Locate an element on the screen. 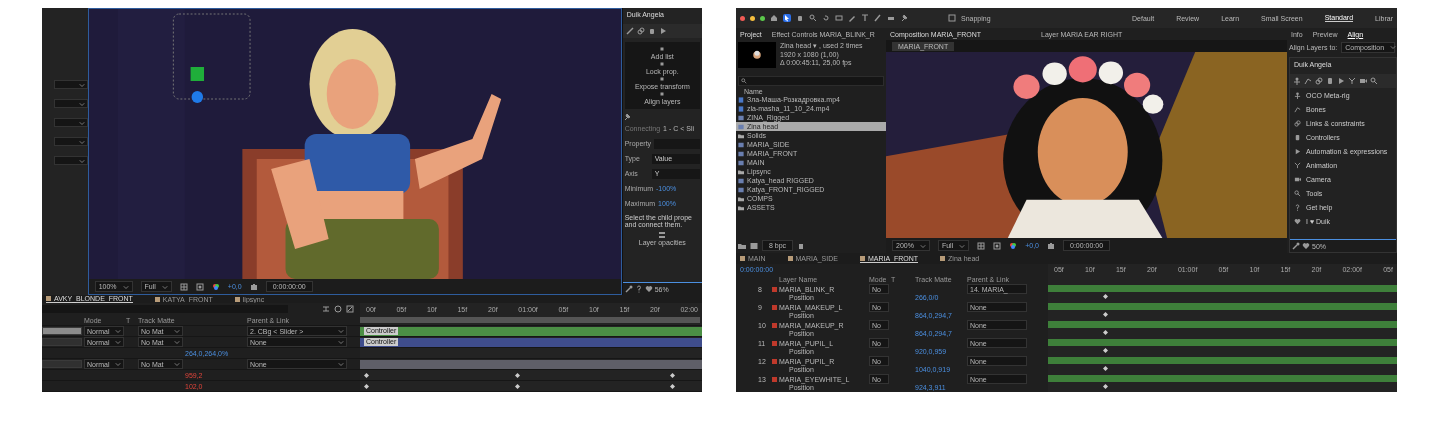 Image resolution: width=1440 pixels, height=432 pixels. bone-icon is located at coordinates (629, 31).